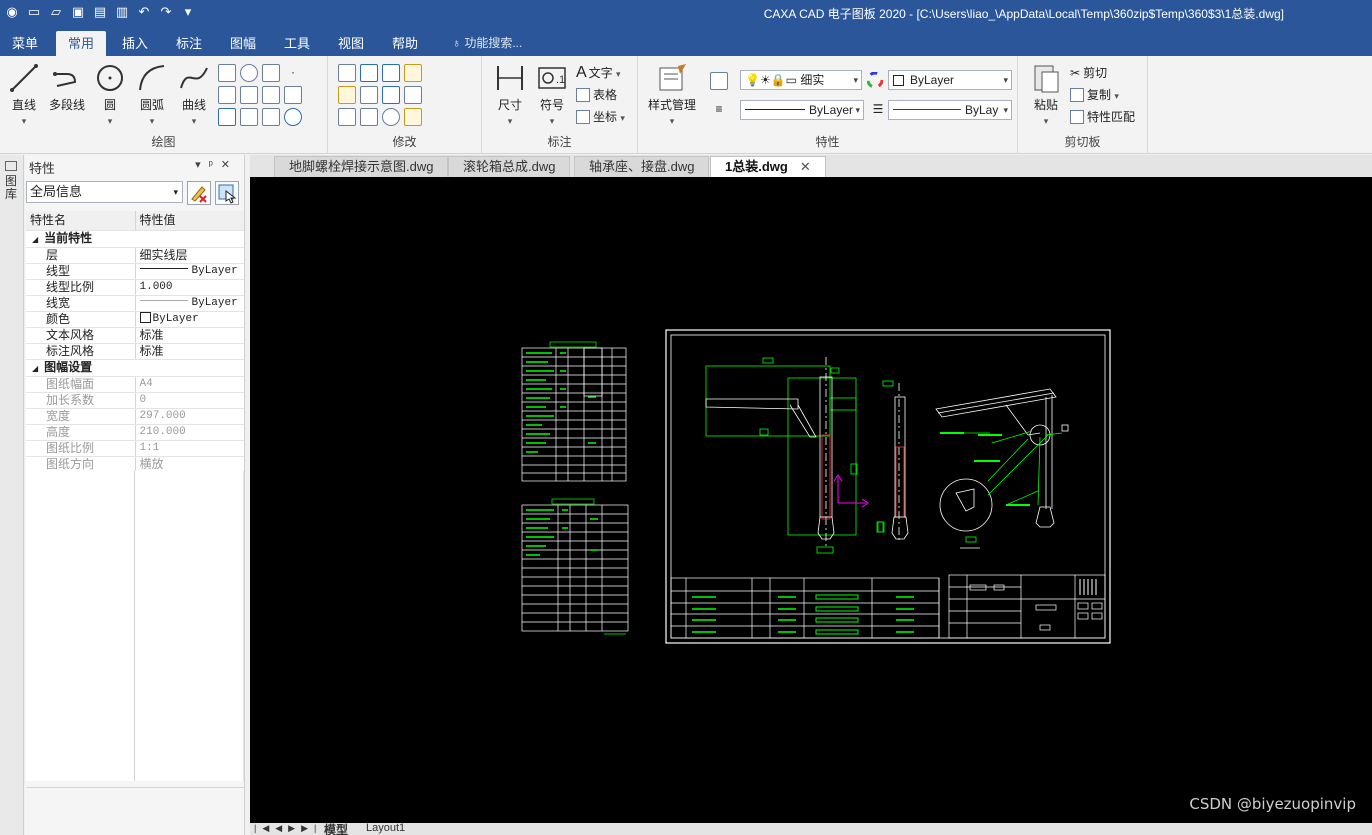  Describe the element at coordinates (104, 192) in the screenshot. I see `scope-select: 全局信息 ▾` at that location.